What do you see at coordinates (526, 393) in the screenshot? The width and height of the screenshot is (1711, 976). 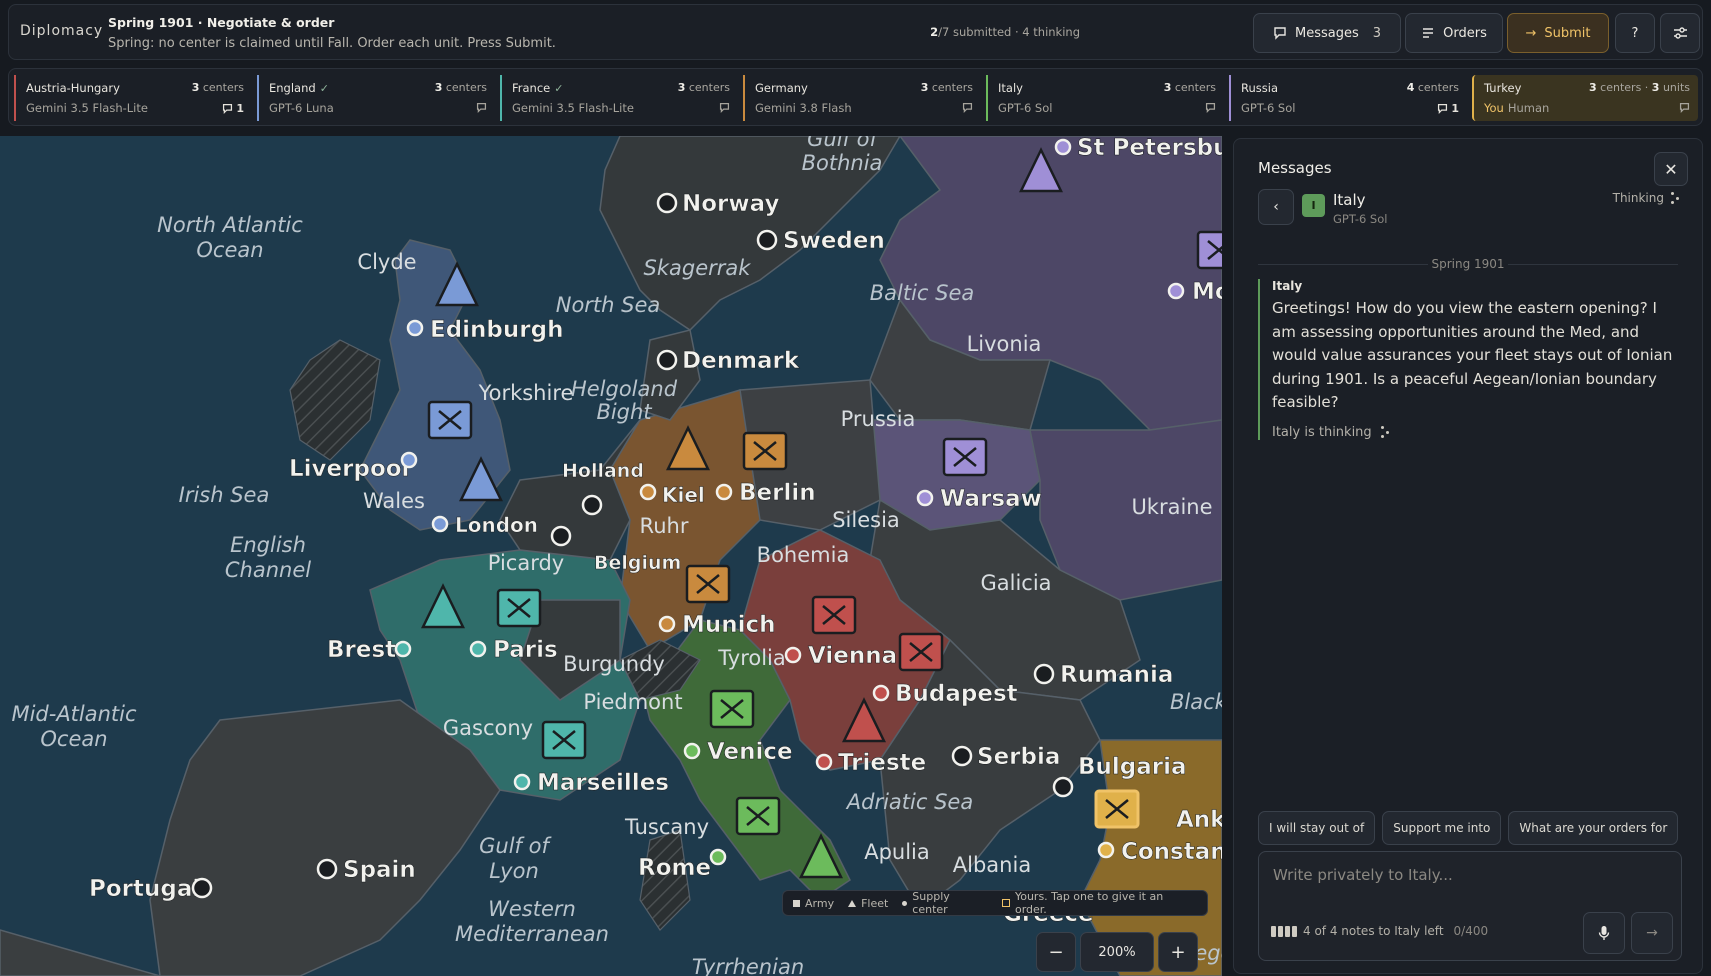 I see `land-label: Yorkshire` at bounding box center [526, 393].